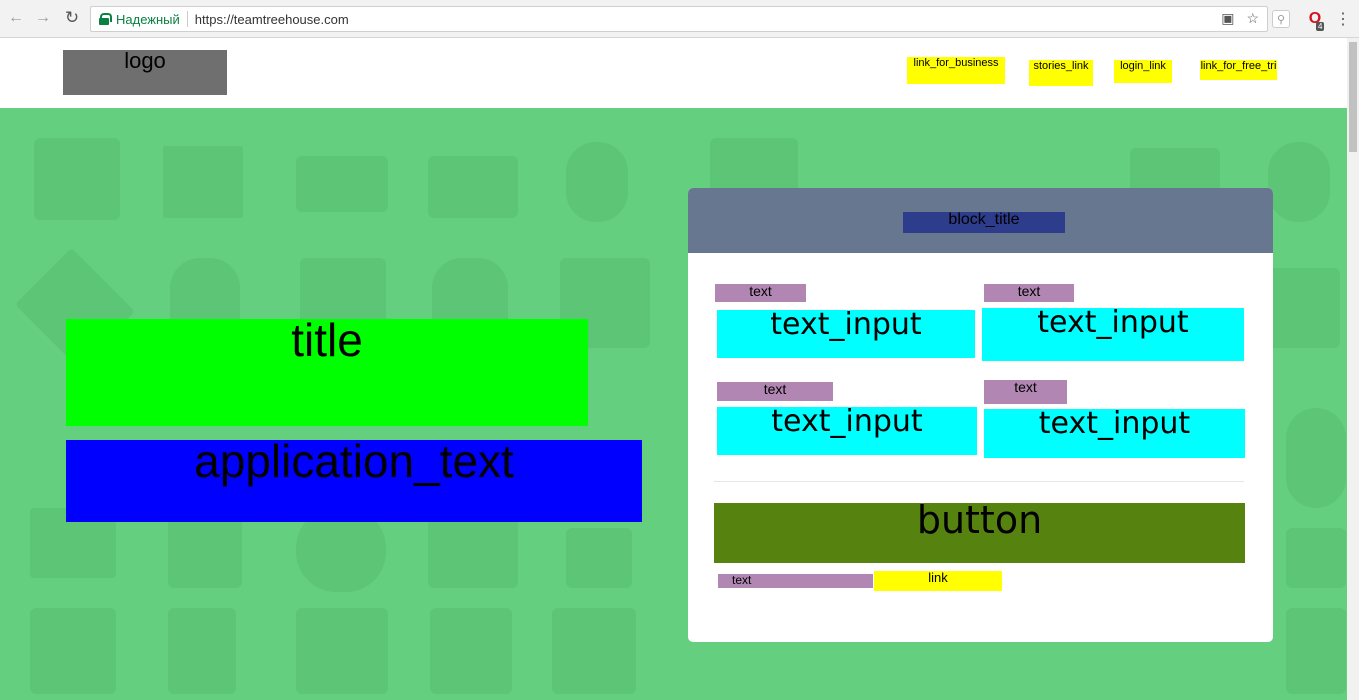  What do you see at coordinates (1281, 19) in the screenshot?
I see `search-extension-icon: ⚲` at bounding box center [1281, 19].